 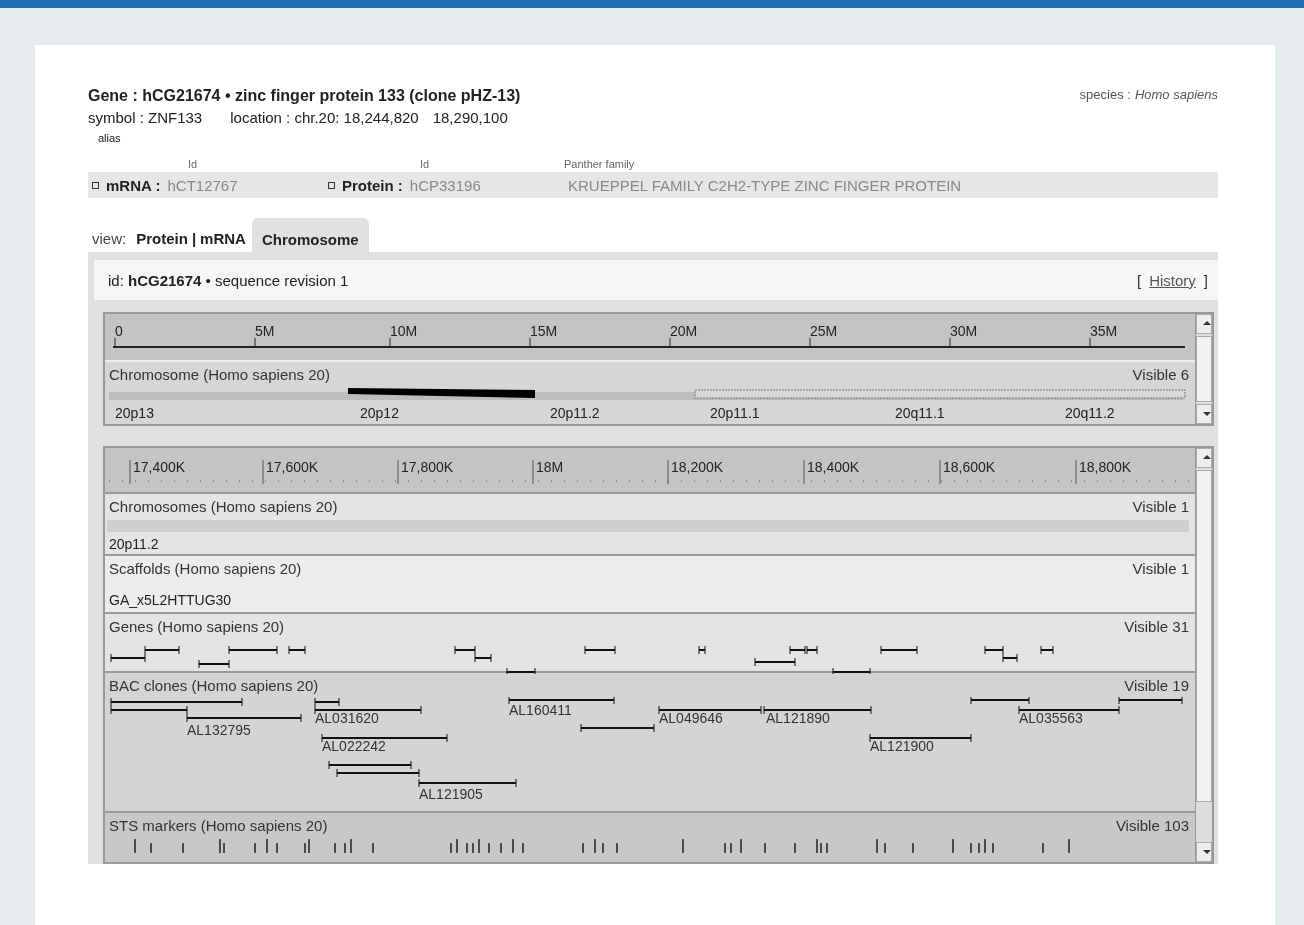 I want to click on band-label: 20p13, so click(x=134, y=413).